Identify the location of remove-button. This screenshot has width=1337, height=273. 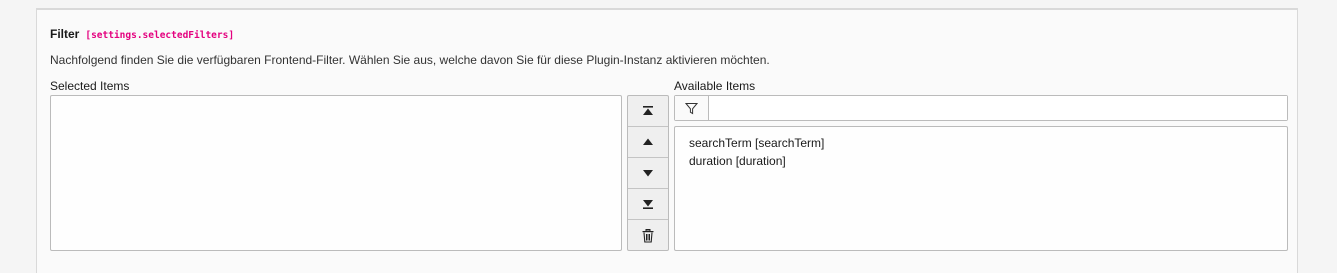
(648, 235).